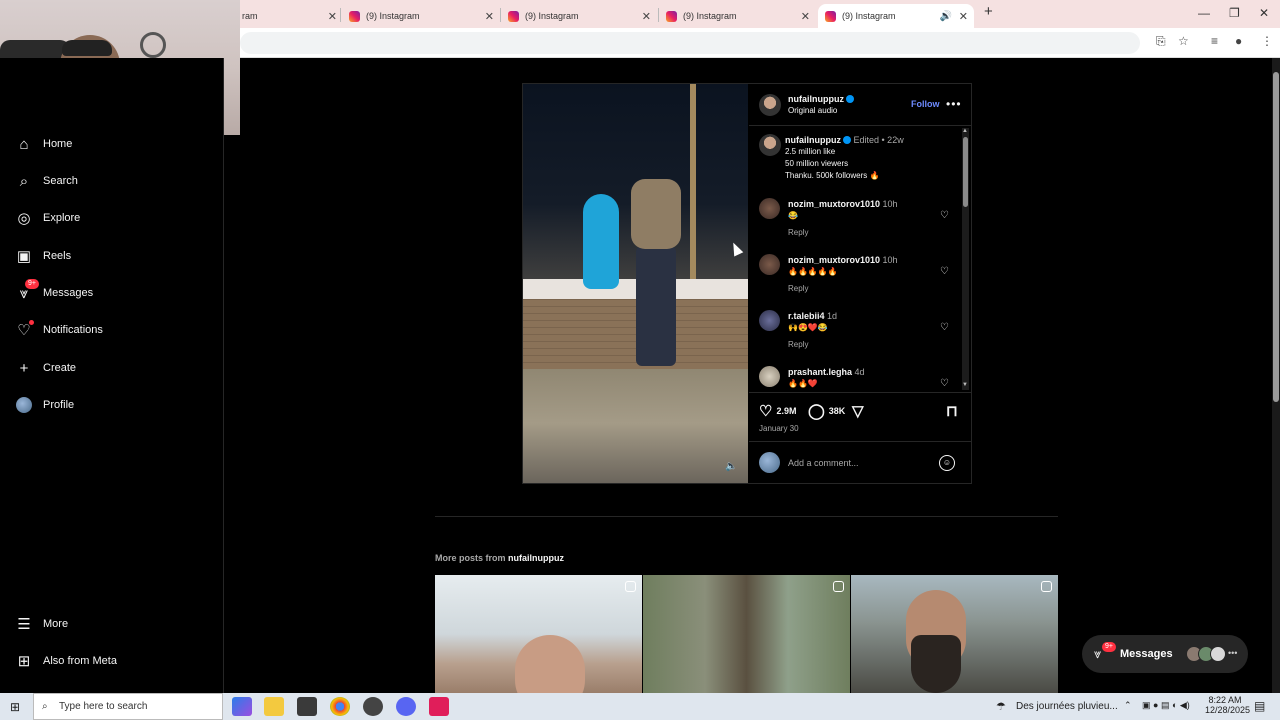 This screenshot has width=1280, height=720. Describe the element at coordinates (821, 99) in the screenshot. I see `post-author: nufailnuppuz` at that location.